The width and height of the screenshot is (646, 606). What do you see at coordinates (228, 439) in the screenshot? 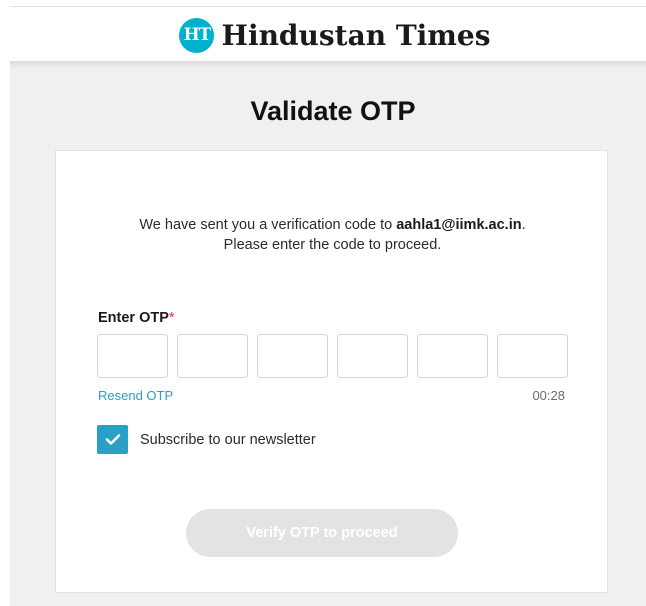
I see `subscribe-label: Subscribe to our newsletter` at bounding box center [228, 439].